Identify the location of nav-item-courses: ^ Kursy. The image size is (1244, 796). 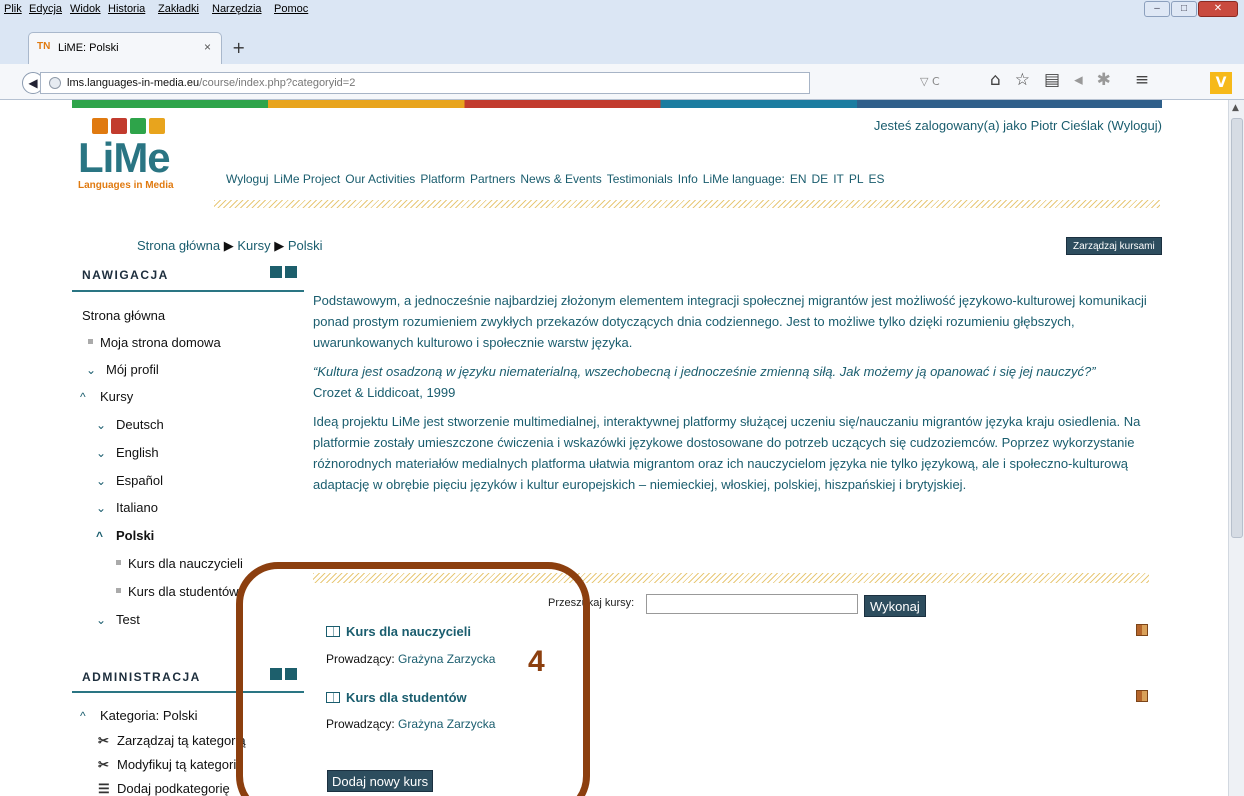
(106, 396).